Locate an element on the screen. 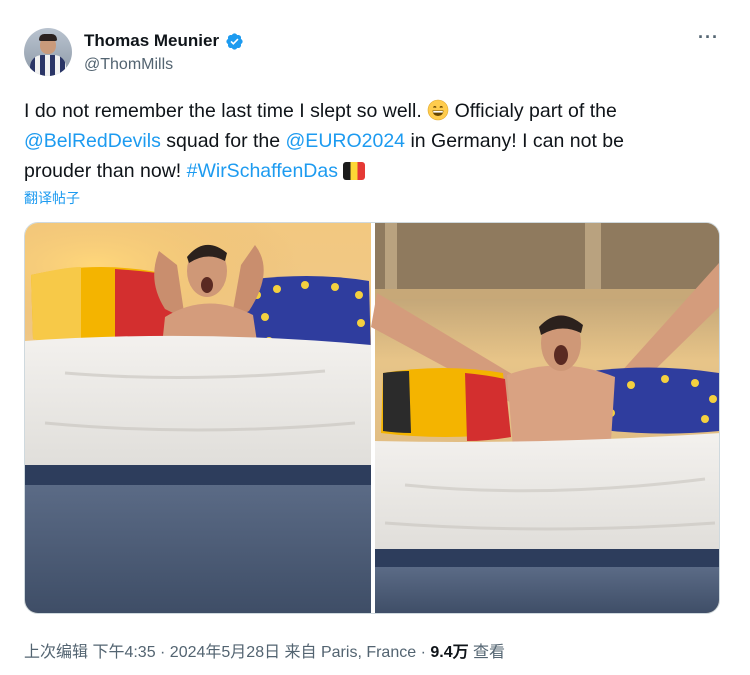 The image size is (750, 675). verified-badge-icon is located at coordinates (234, 41).